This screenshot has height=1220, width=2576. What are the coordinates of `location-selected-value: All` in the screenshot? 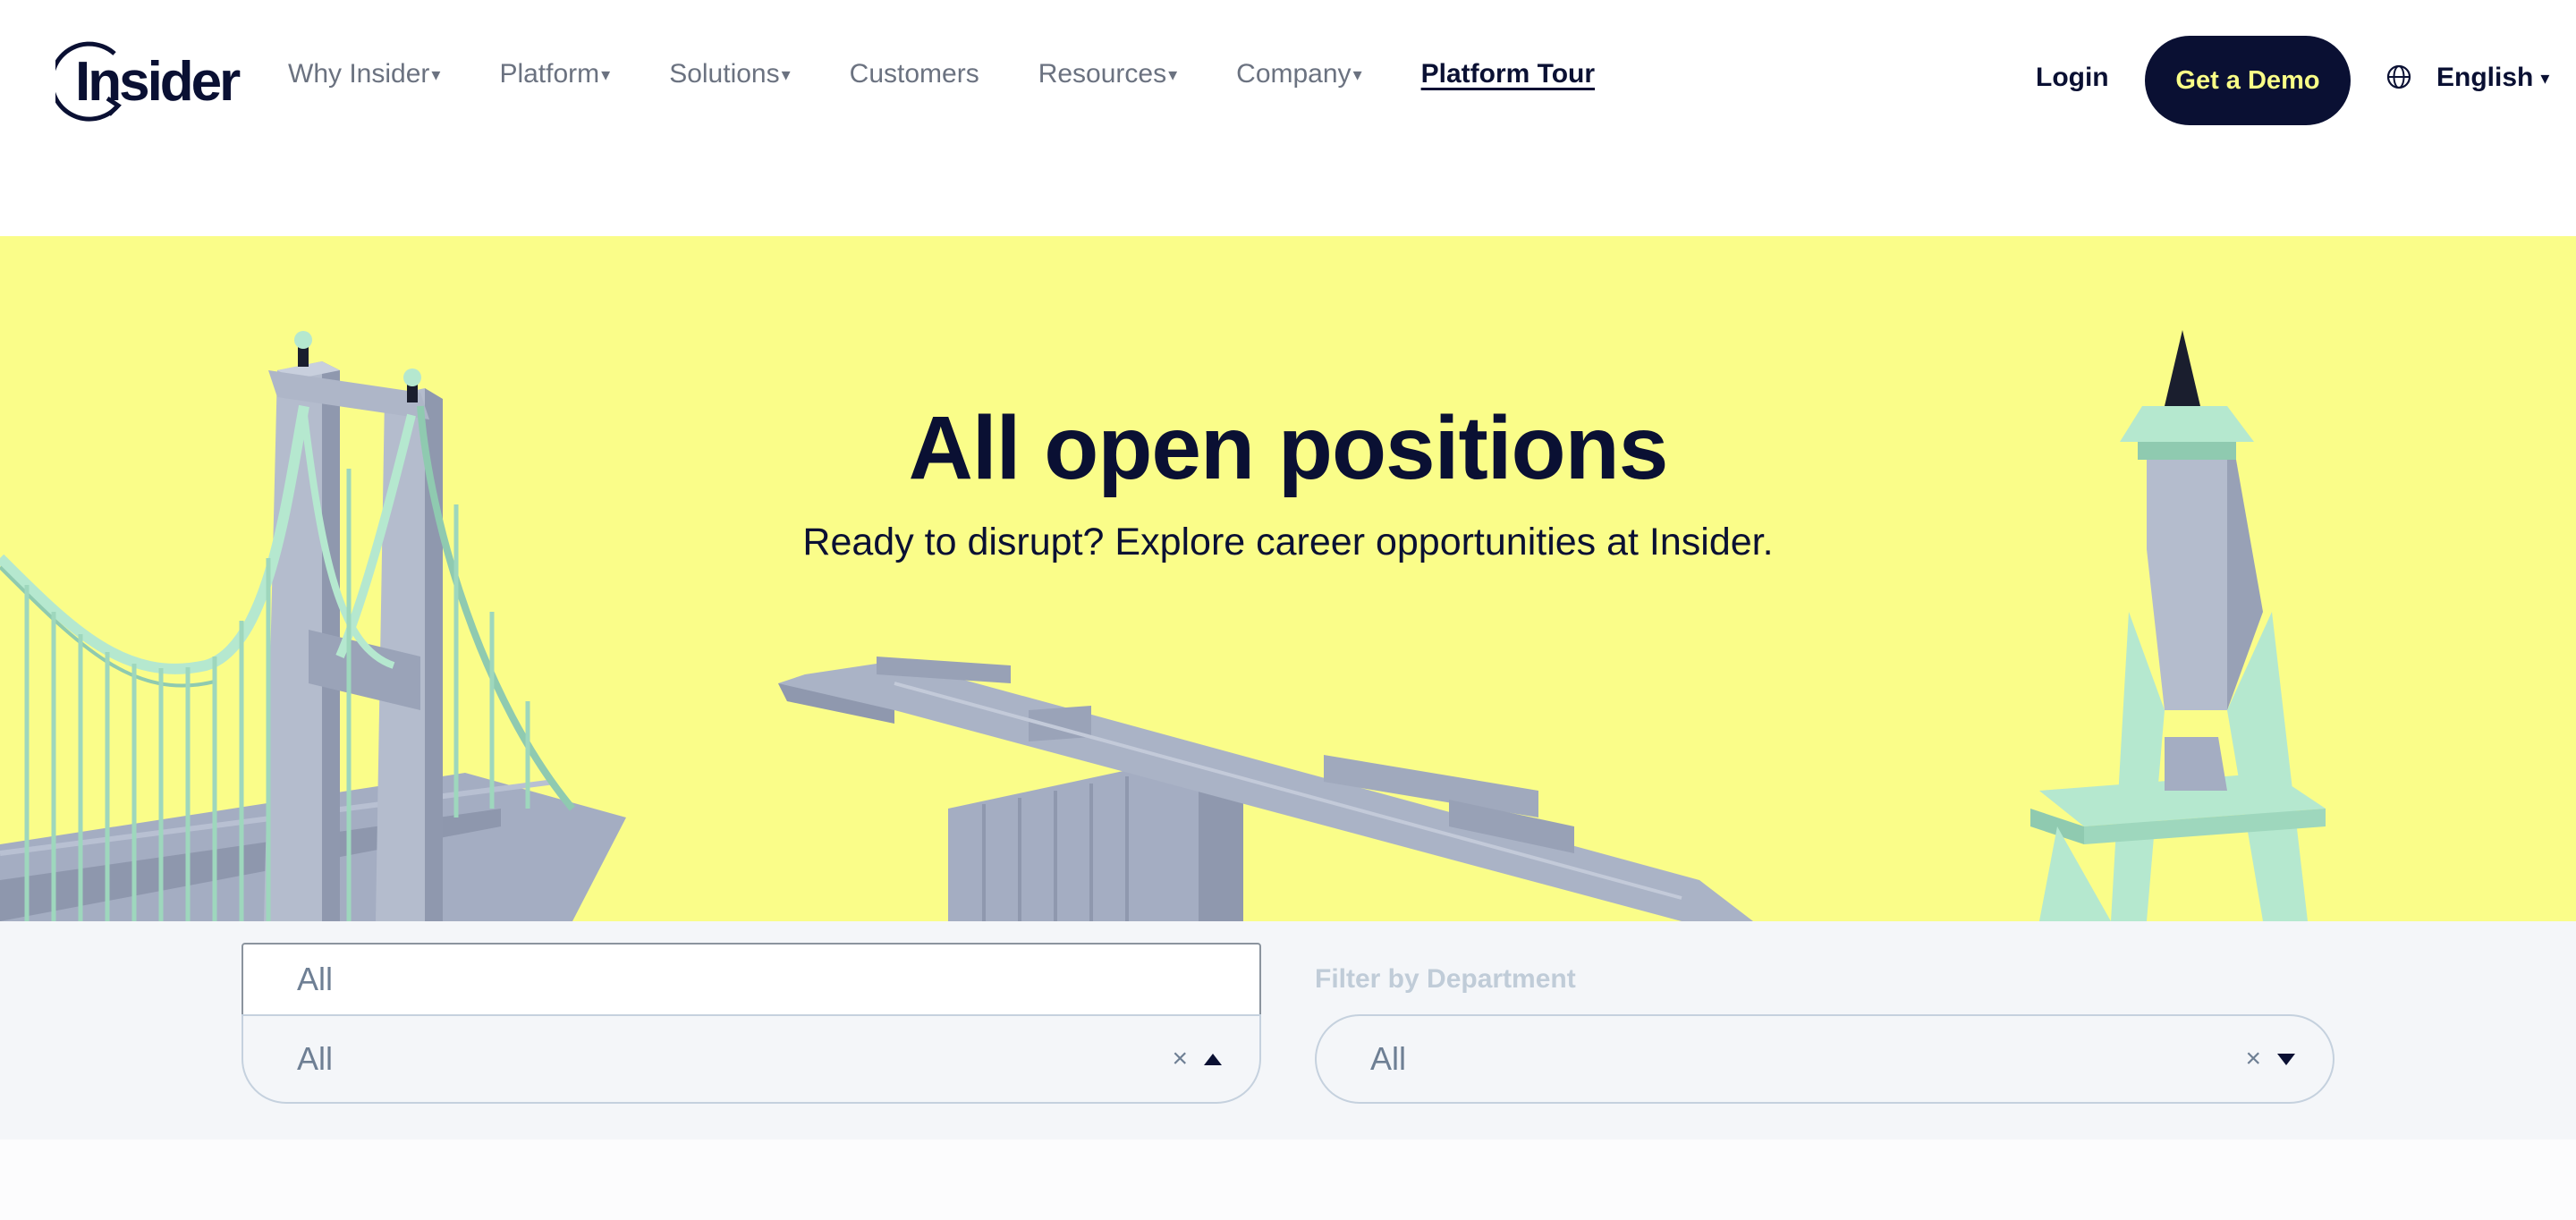 It's located at (315, 1059).